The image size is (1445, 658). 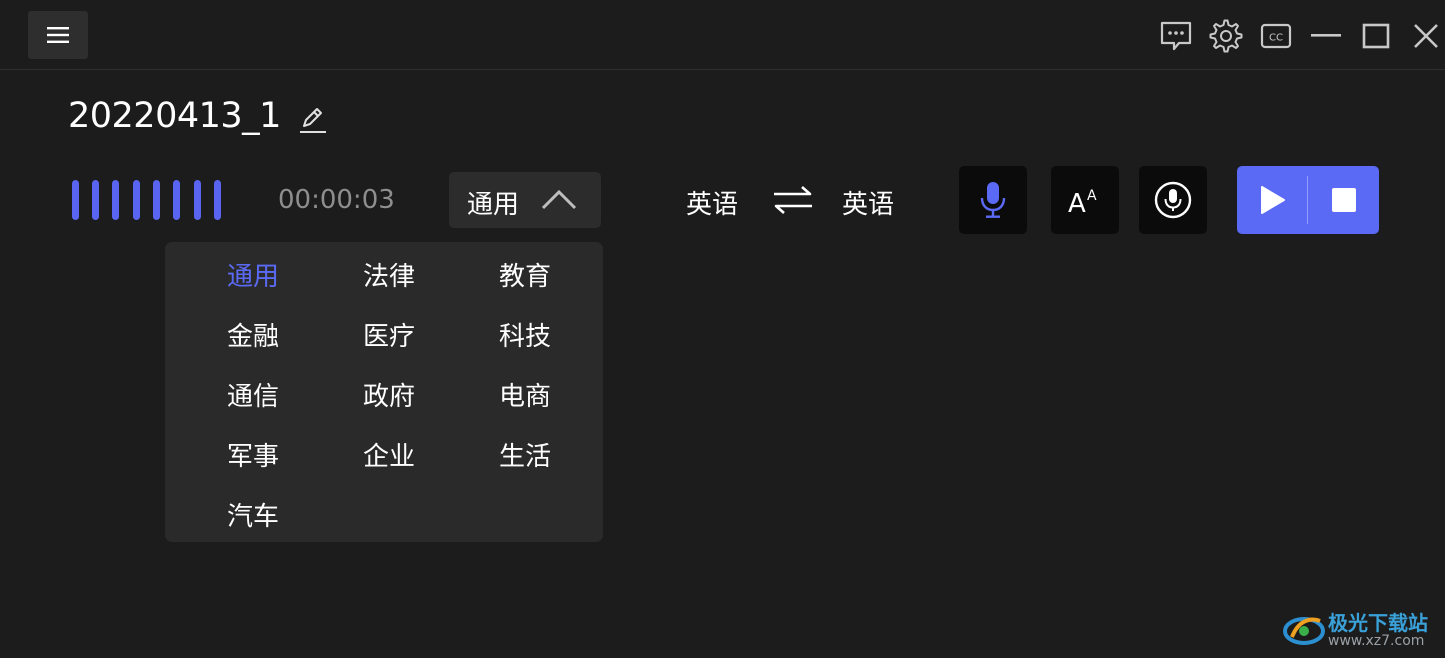 What do you see at coordinates (525, 200) in the screenshot?
I see `domain-select: 通用` at bounding box center [525, 200].